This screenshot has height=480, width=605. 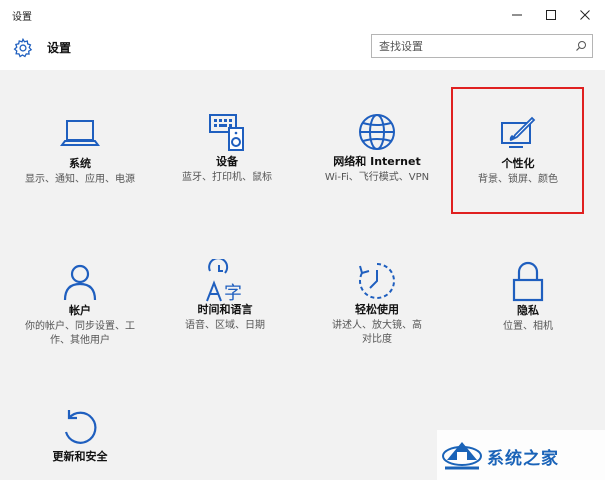 I want to click on category-desc: 你的帐户、同步设置、工作、其他用户, so click(x=80, y=333).